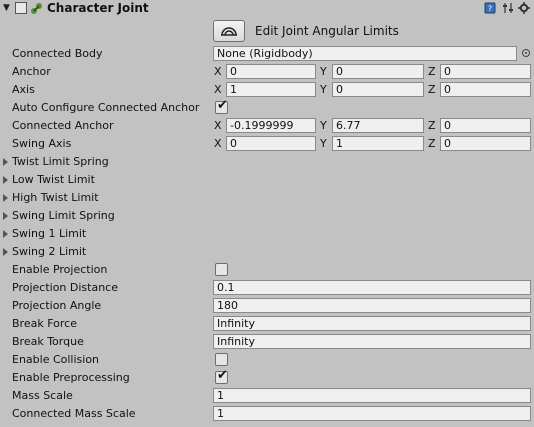 The height and width of the screenshot is (427, 534). I want to click on mass-scale-label: Mass Scale, so click(42, 395).